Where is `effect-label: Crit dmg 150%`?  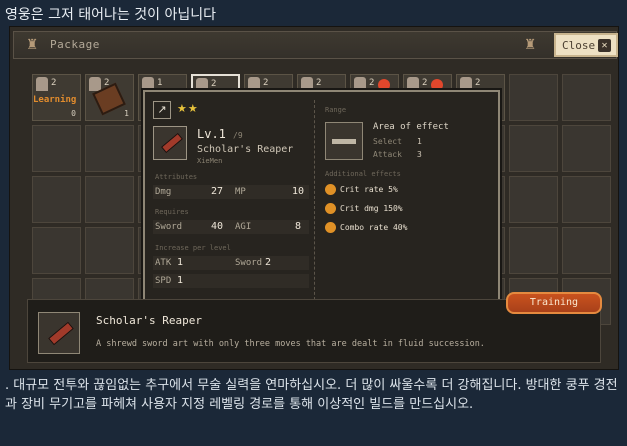
effect-label: Crit dmg 150% is located at coordinates (371, 208).